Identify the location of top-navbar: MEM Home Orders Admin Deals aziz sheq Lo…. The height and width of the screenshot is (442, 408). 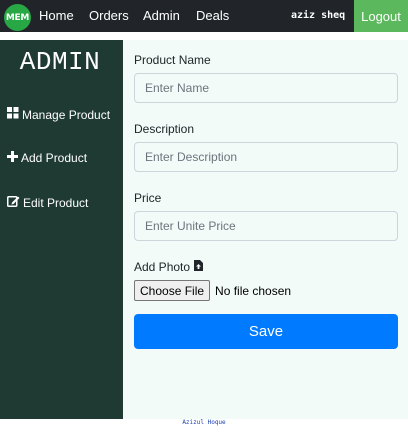
(204, 16).